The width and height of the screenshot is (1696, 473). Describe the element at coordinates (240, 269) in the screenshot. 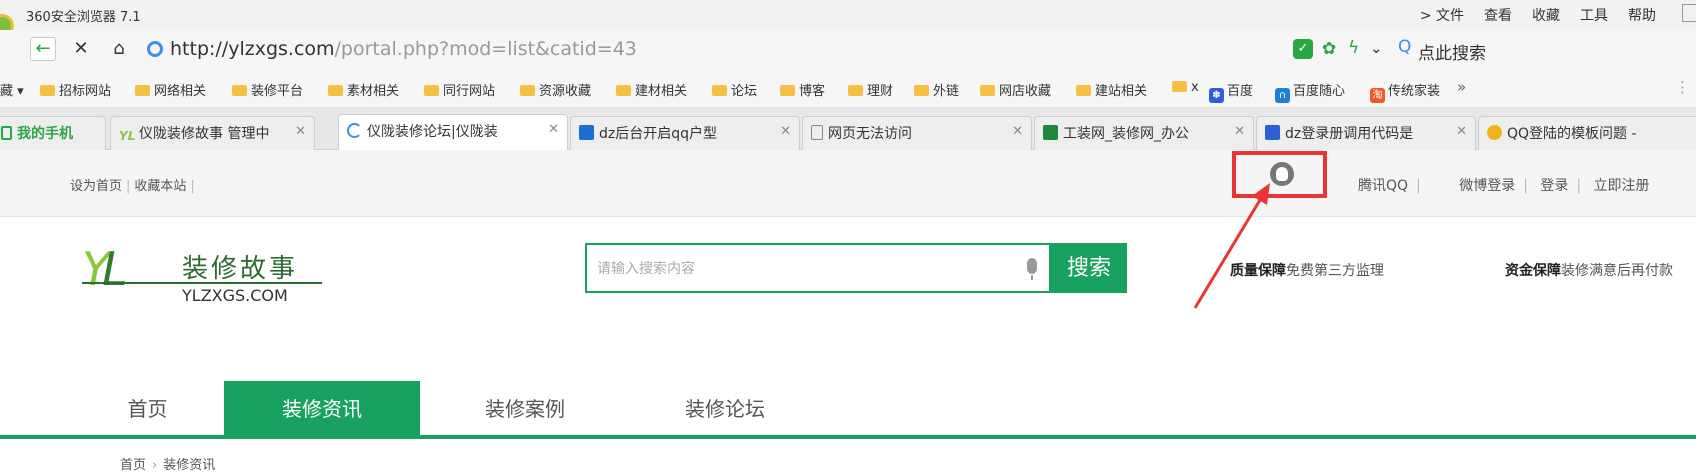

I see `logo-chinese: 装修故事` at that location.